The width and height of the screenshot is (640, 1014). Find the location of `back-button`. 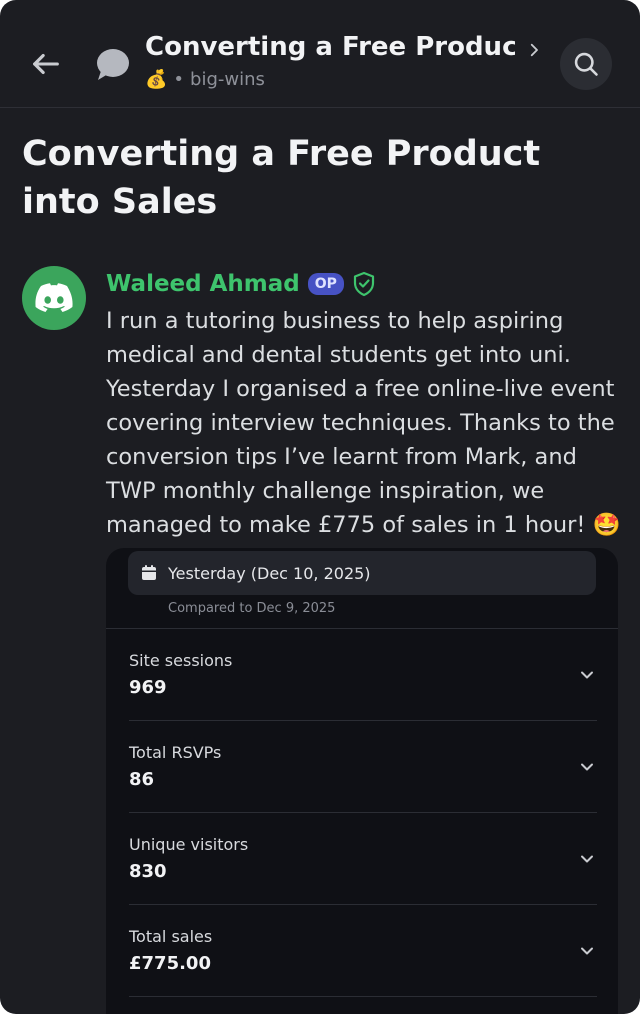

back-button is located at coordinates (46, 64).